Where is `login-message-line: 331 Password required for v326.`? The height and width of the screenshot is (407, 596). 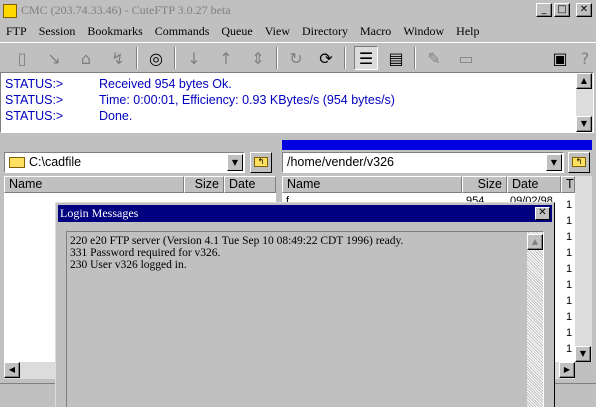
login-message-line: 331 Password required for v326. is located at coordinates (145, 253).